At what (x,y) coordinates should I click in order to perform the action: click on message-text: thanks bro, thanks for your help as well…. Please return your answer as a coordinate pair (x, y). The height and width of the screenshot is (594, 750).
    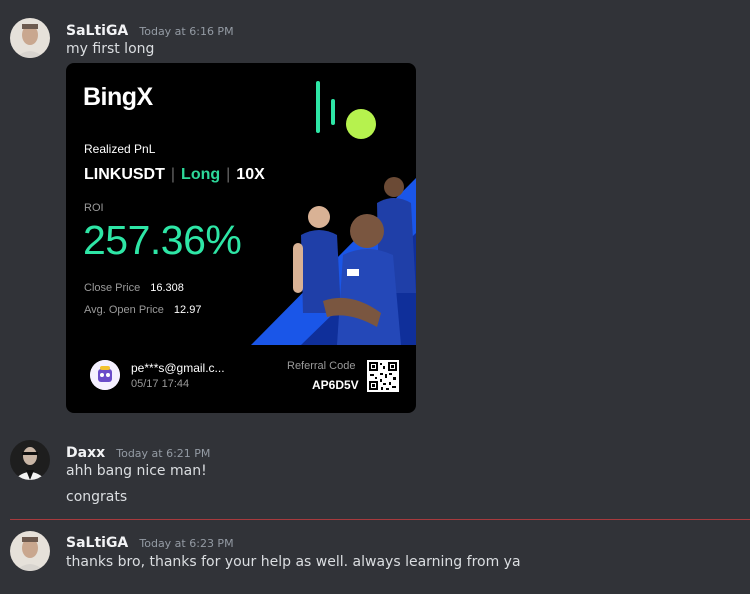
    Looking at the image, I should click on (293, 562).